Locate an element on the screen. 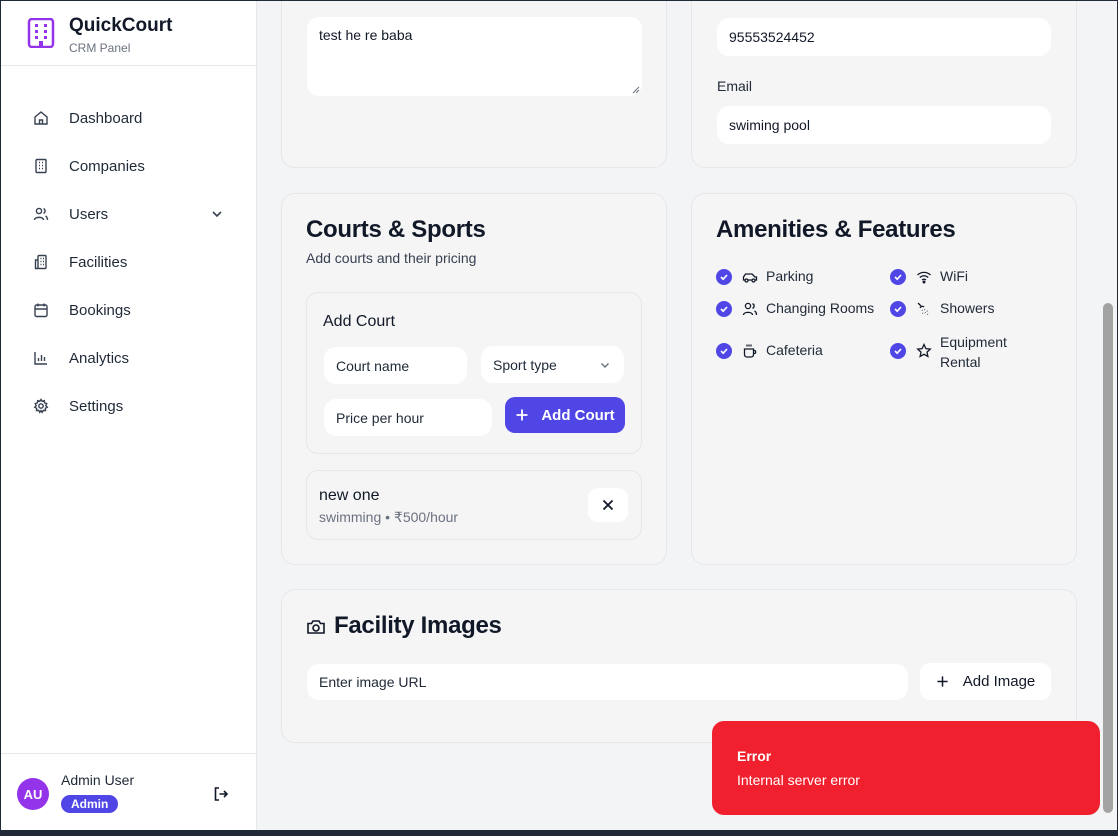 Image resolution: width=1118 pixels, height=836 pixels. sidebar-item-label: Analytics is located at coordinates (99, 358).